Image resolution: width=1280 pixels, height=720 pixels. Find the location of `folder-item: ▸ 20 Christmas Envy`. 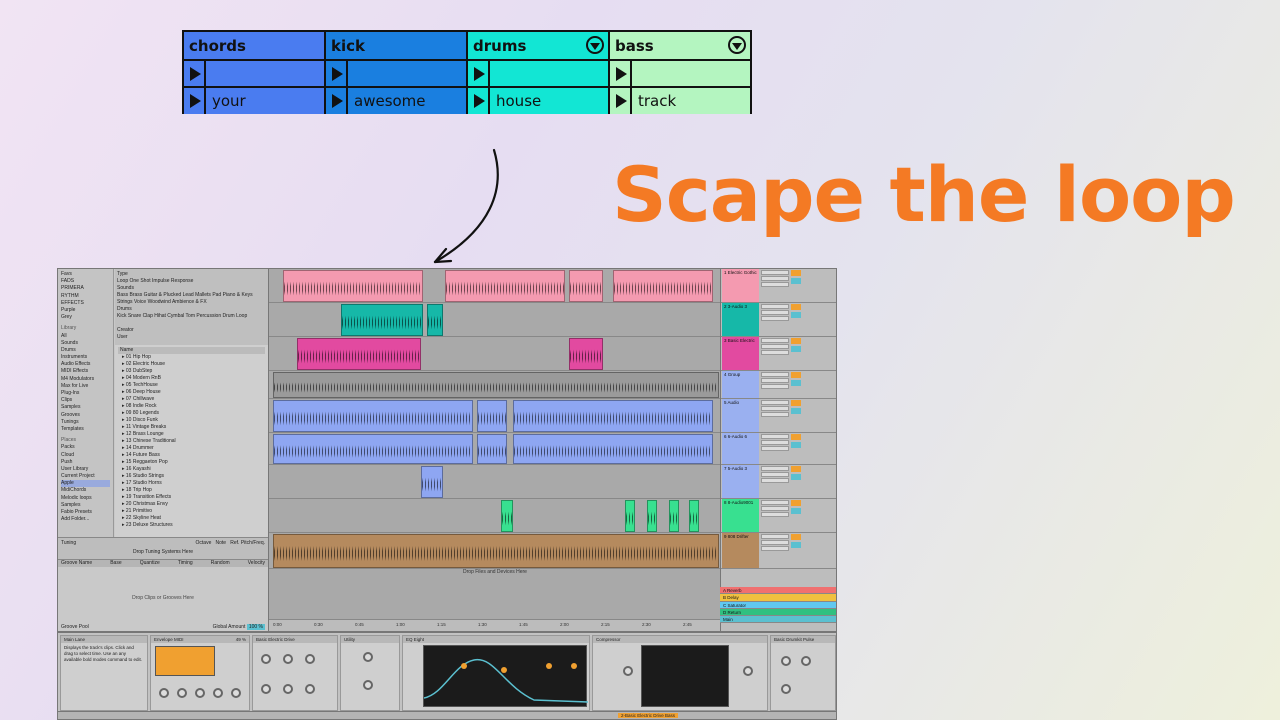

folder-item: ▸ 20 Christmas Envy is located at coordinates (191, 504).